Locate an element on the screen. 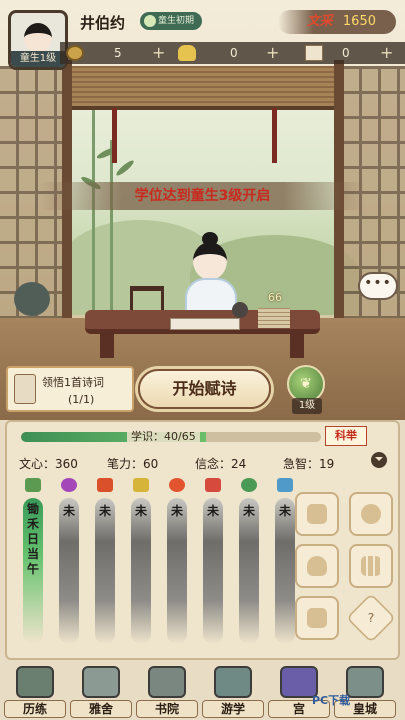 The height and width of the screenshot is (720, 405). pot-tile is located at coordinates (317, 566).